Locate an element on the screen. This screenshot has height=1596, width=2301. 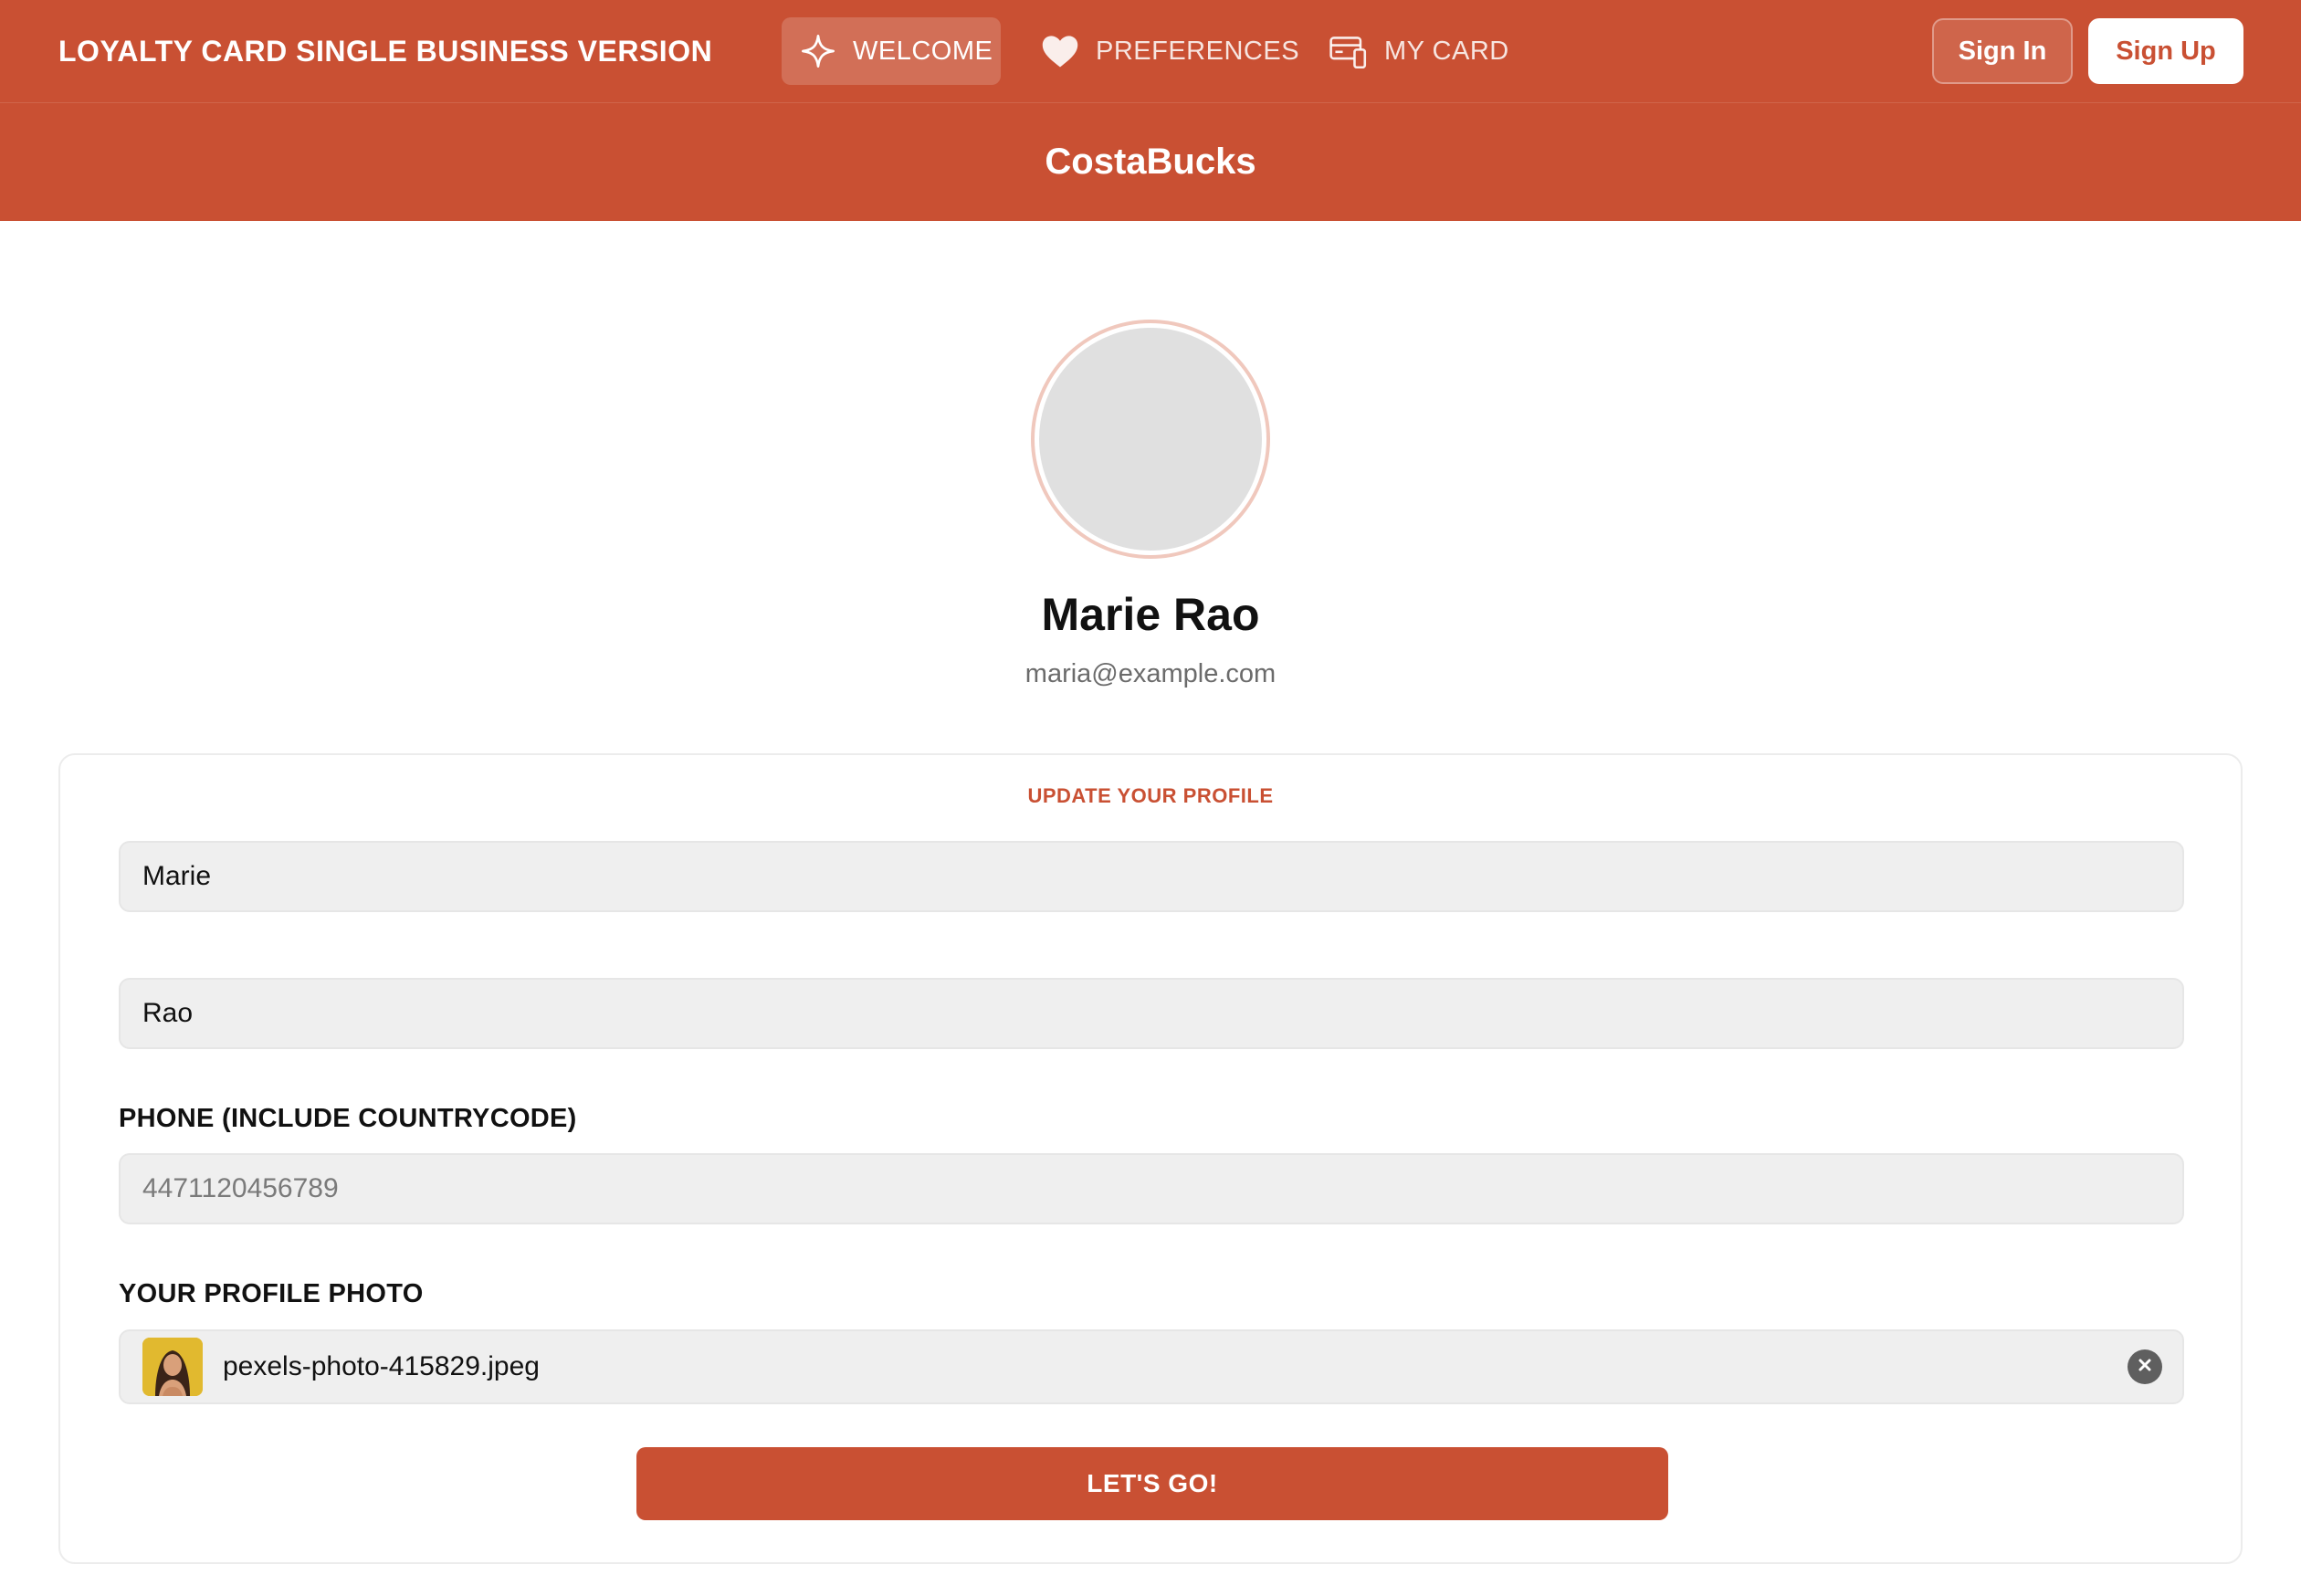
profile-photo-upload: pexels-photo-415829.jpeg is located at coordinates (1151, 1366).